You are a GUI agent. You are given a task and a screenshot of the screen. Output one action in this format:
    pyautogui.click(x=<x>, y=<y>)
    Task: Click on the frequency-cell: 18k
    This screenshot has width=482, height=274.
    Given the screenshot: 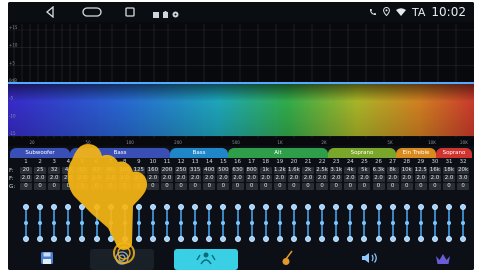 What is the action you would take?
    pyautogui.click(x=449, y=170)
    